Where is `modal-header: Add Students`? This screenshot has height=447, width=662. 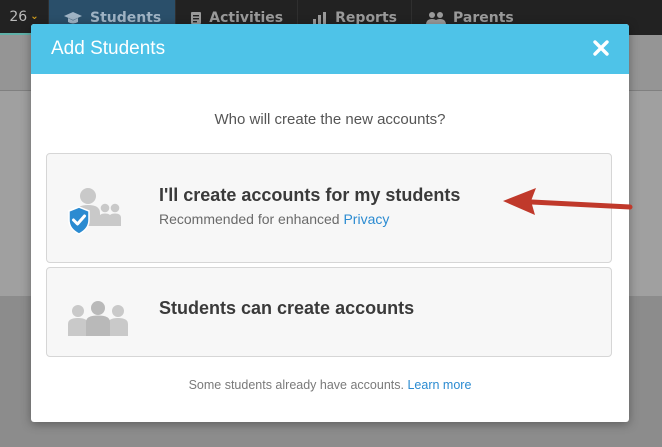 modal-header: Add Students is located at coordinates (330, 49).